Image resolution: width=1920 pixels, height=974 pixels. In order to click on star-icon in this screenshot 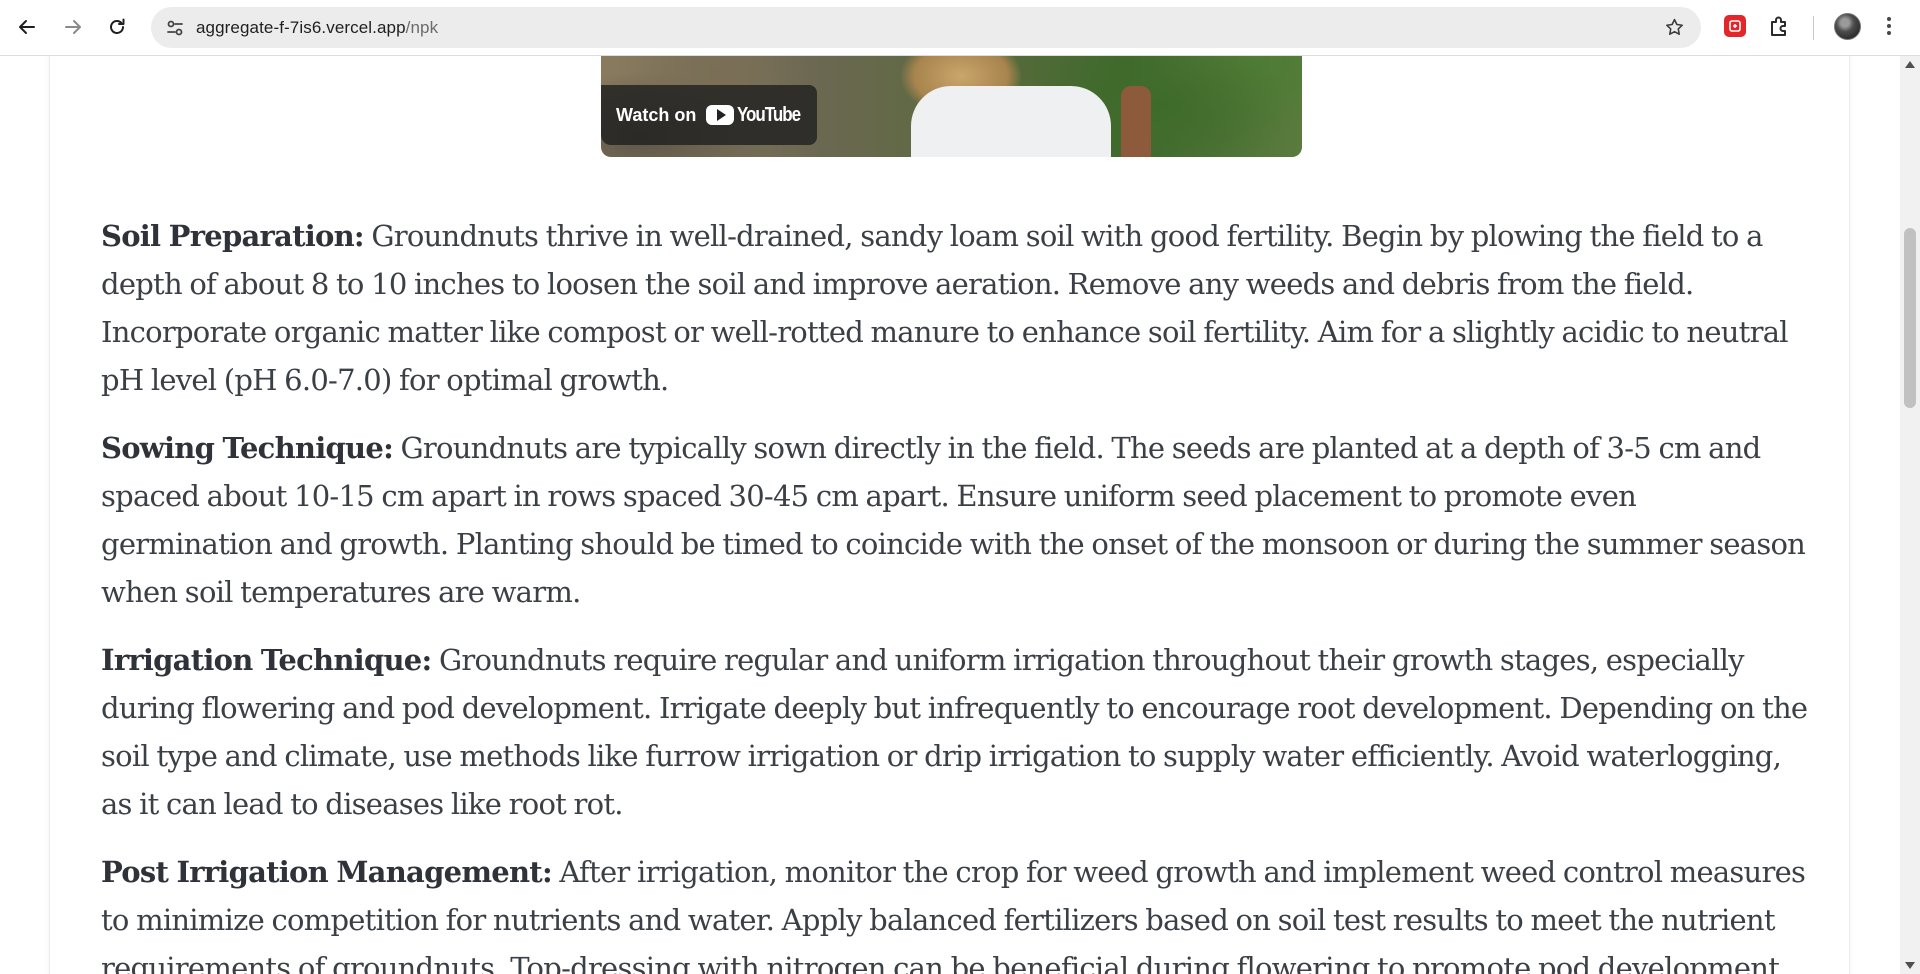, I will do `click(1674, 27)`.